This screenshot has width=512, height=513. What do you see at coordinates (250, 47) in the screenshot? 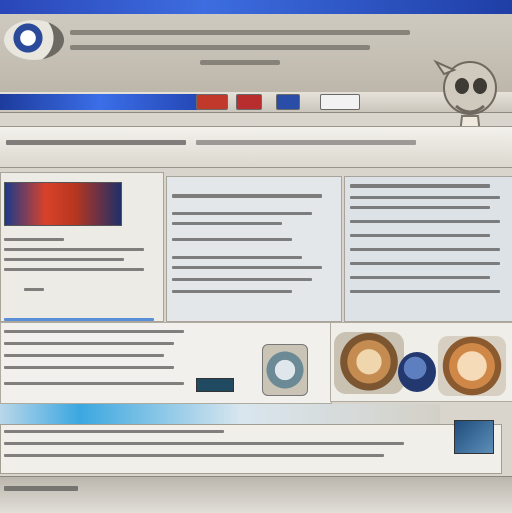
I see `header-text` at bounding box center [250, 47].